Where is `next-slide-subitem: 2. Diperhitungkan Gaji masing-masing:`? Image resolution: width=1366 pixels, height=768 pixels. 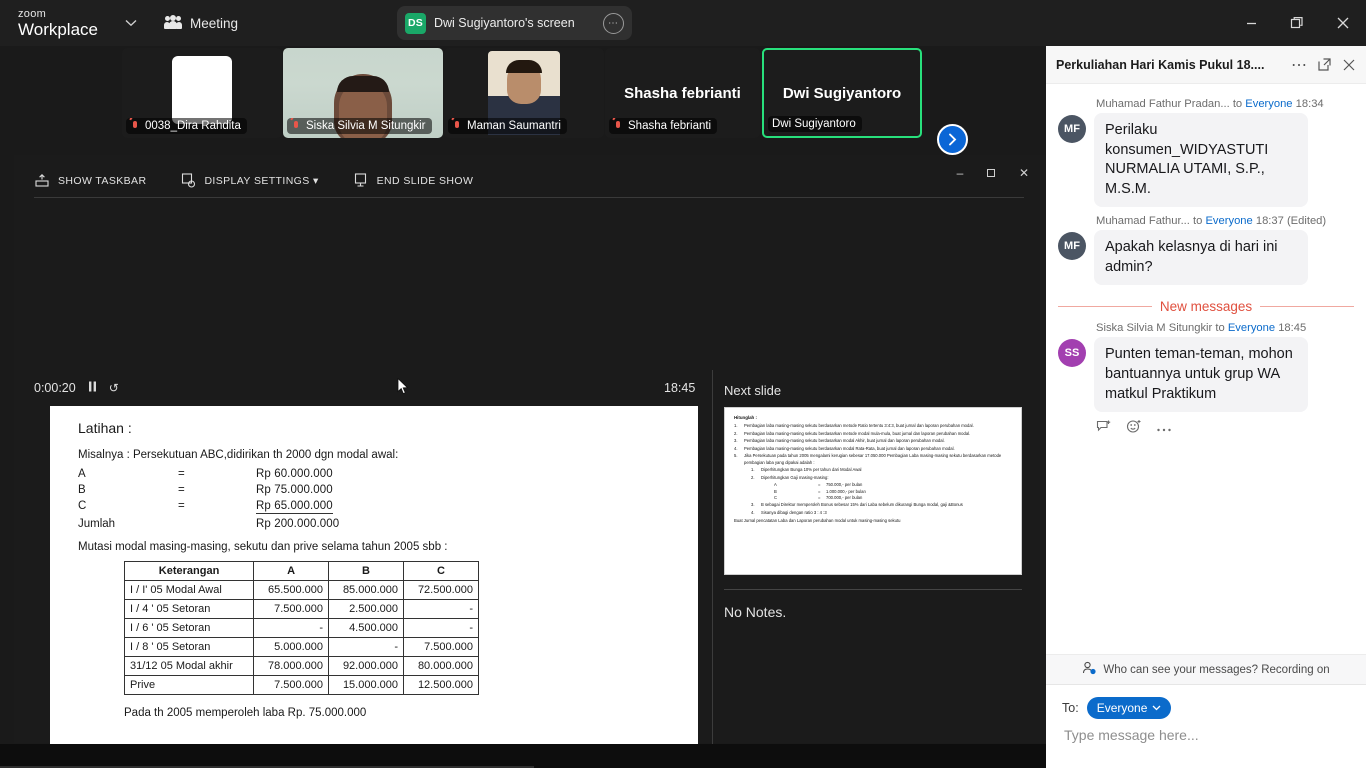 next-slide-subitem: 2. Diperhitungkan Gaji masing-masing: is located at coordinates (790, 477).